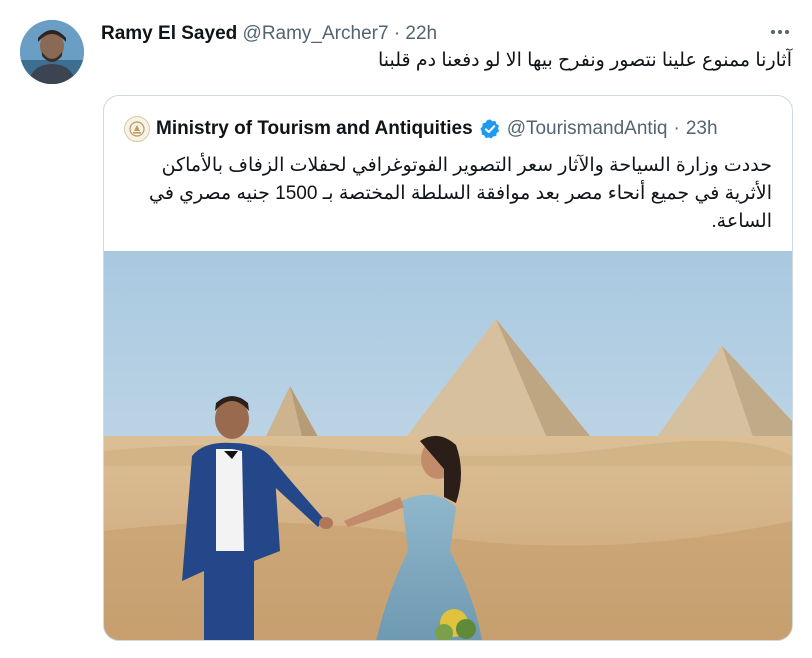 This screenshot has height=658, width=812. Describe the element at coordinates (314, 129) in the screenshot. I see `quoted-author-display-name: Ministry of Tourism and Antiquities` at that location.